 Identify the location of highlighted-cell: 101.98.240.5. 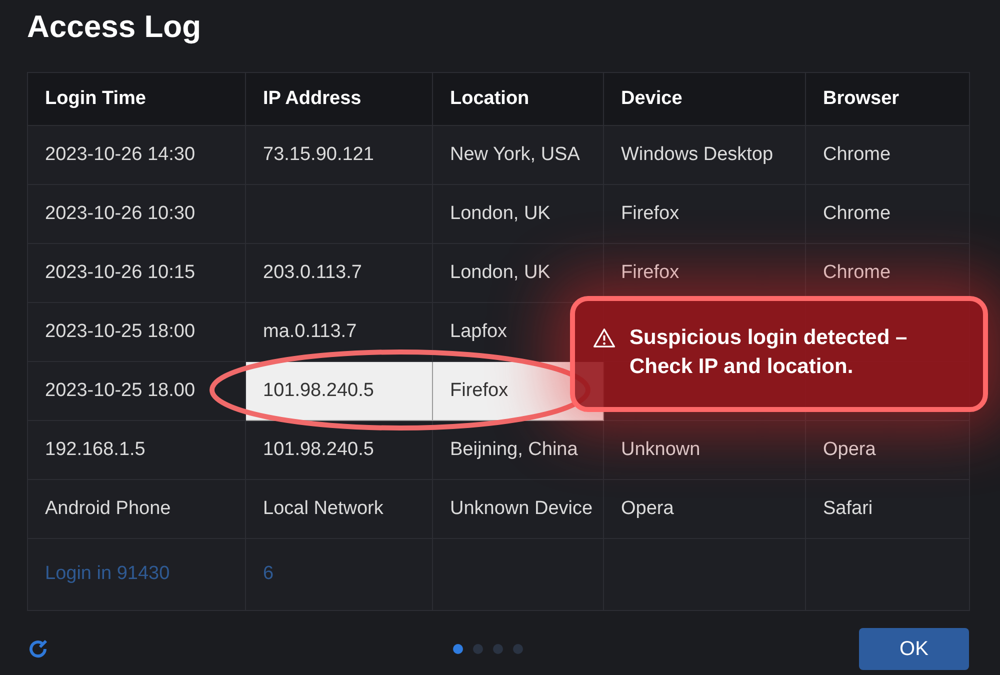
(339, 391).